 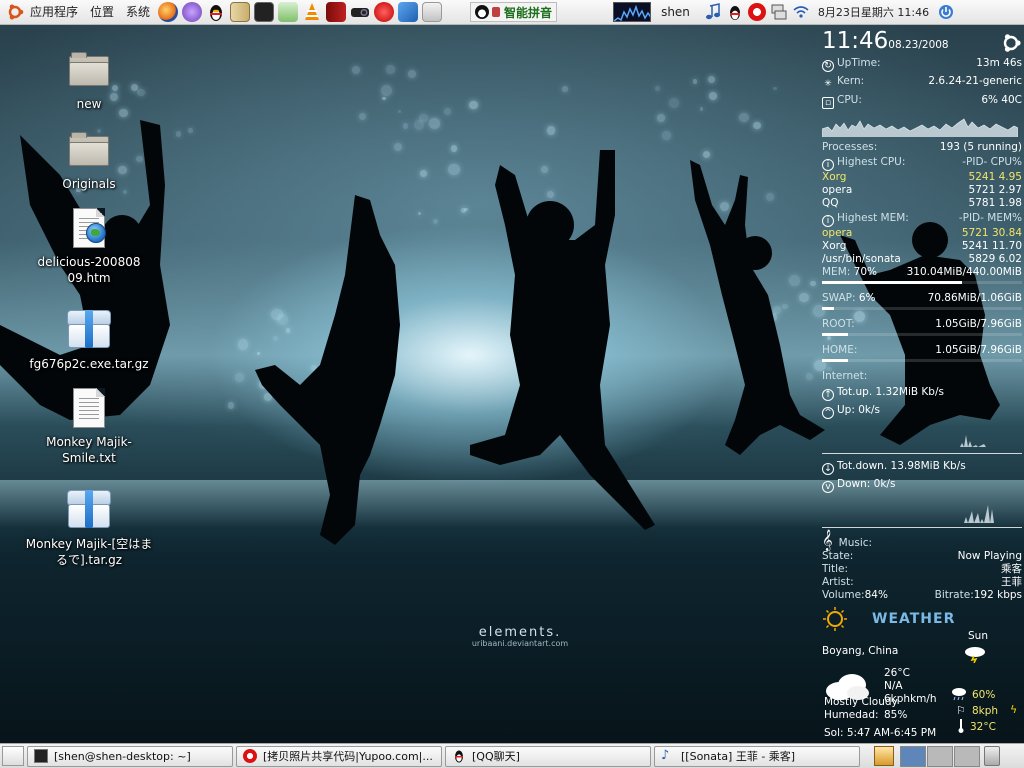 I want to click on home-bar, so click(x=922, y=360).